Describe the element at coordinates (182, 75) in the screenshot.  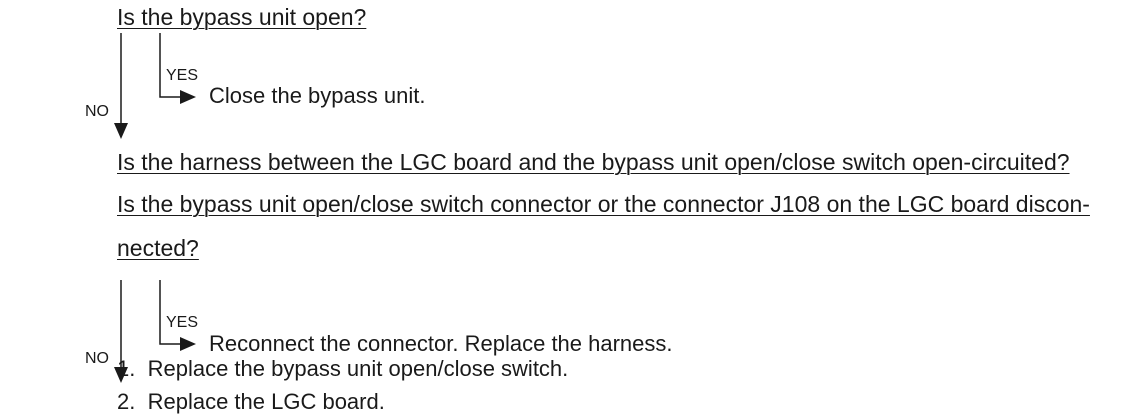
I see `yes-label-1: YES` at that location.